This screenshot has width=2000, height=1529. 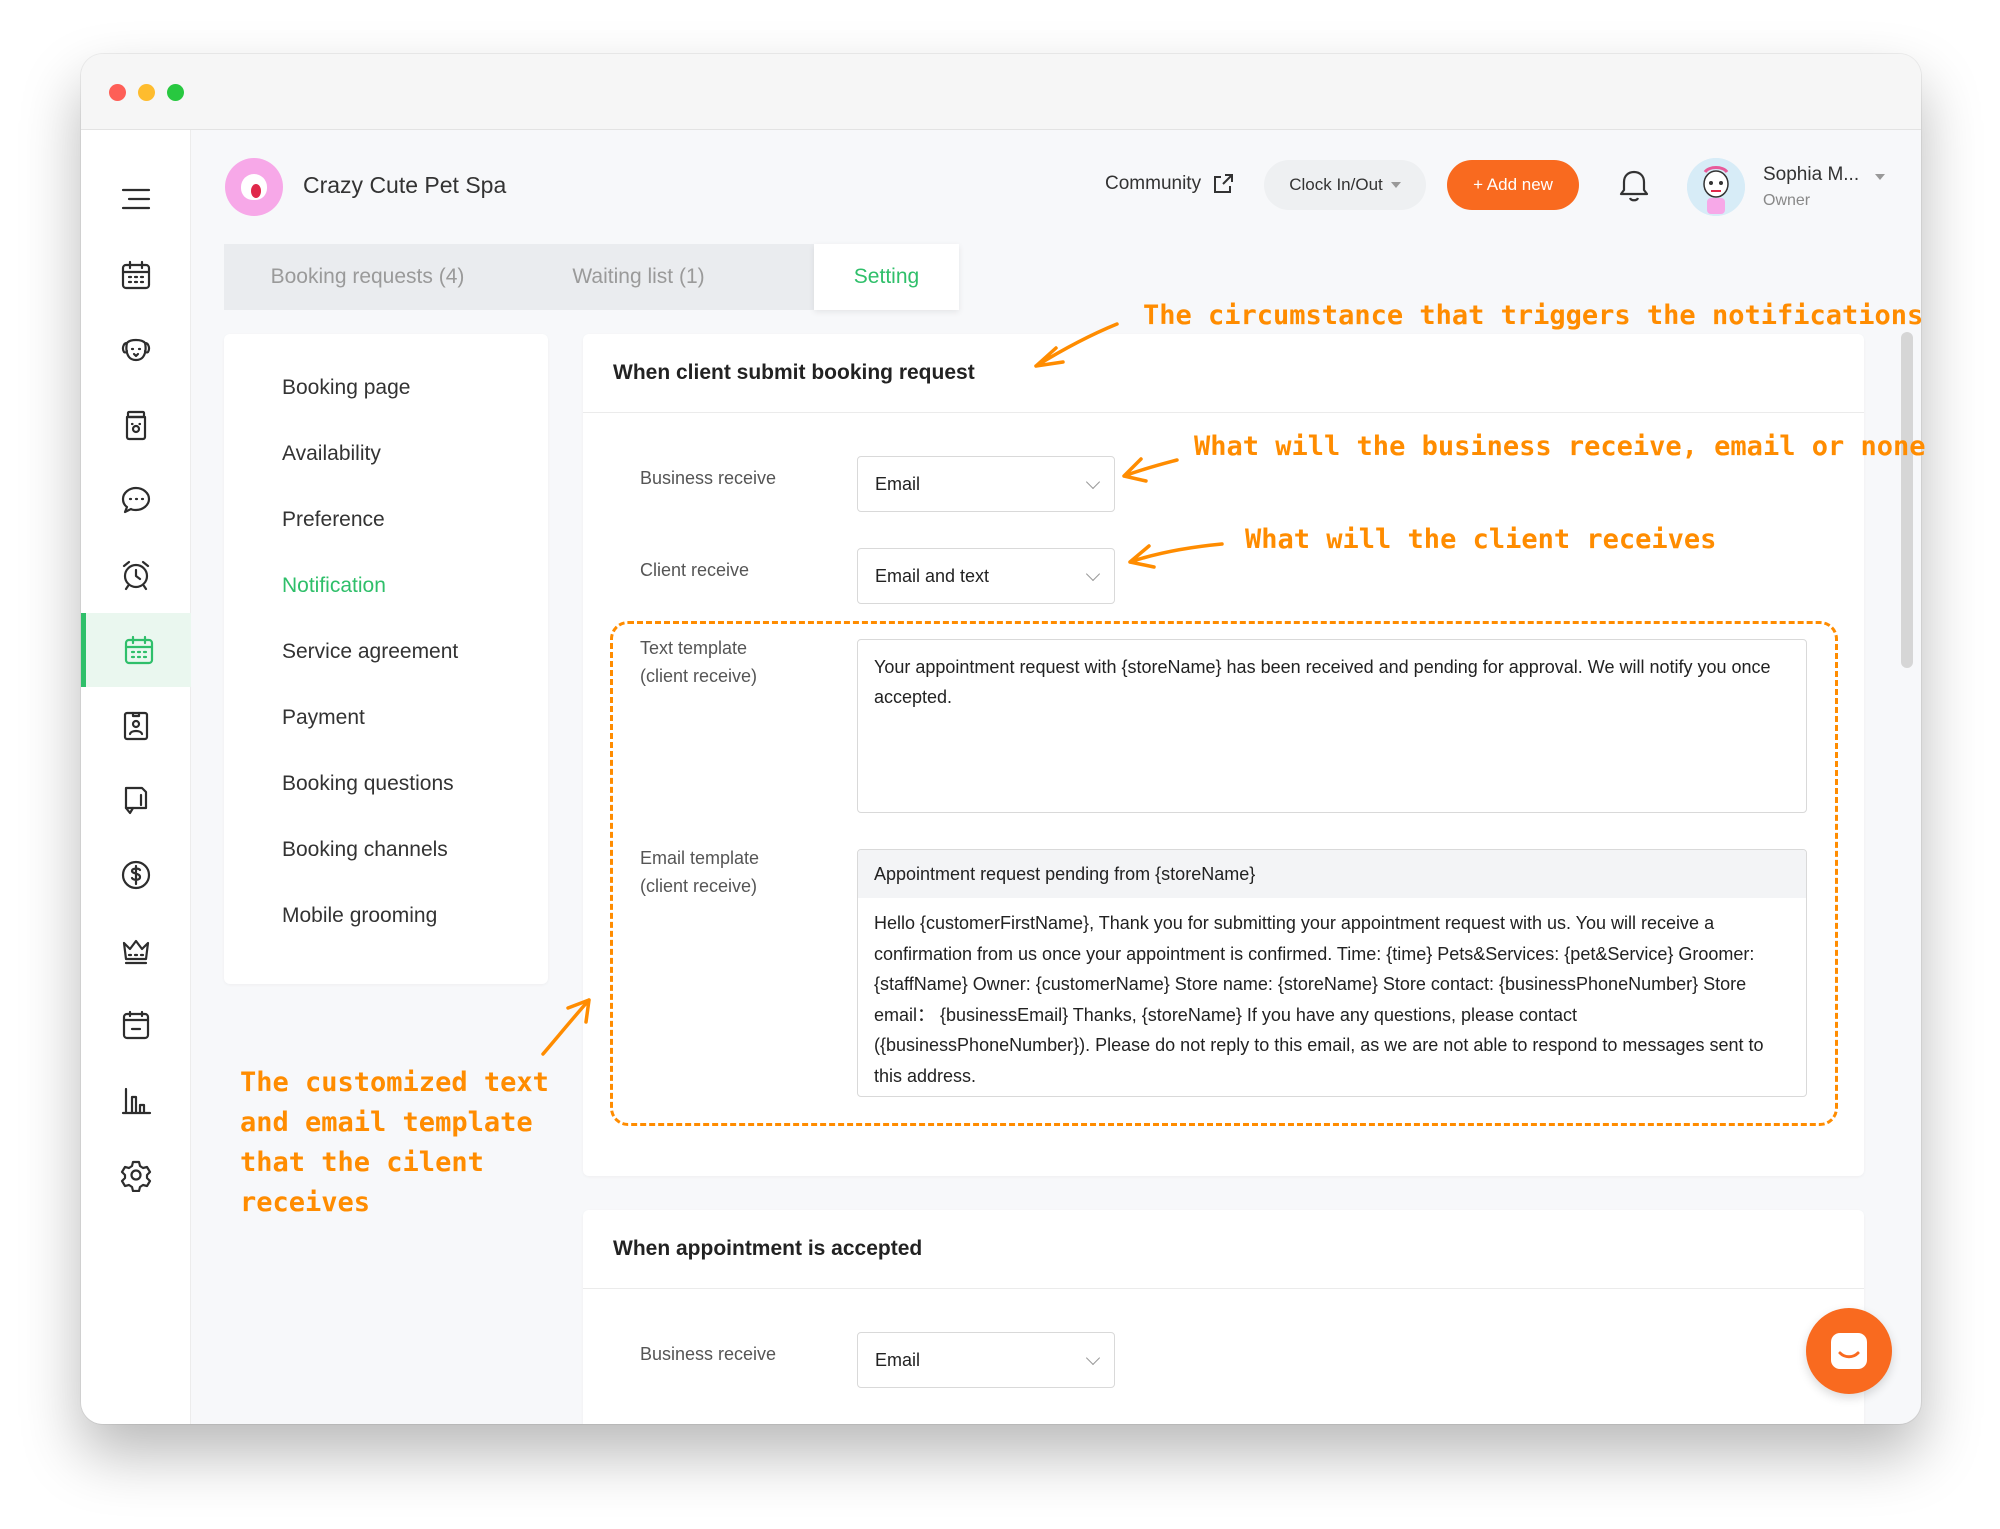 I want to click on chat-bubble-icon, so click(x=1849, y=1351).